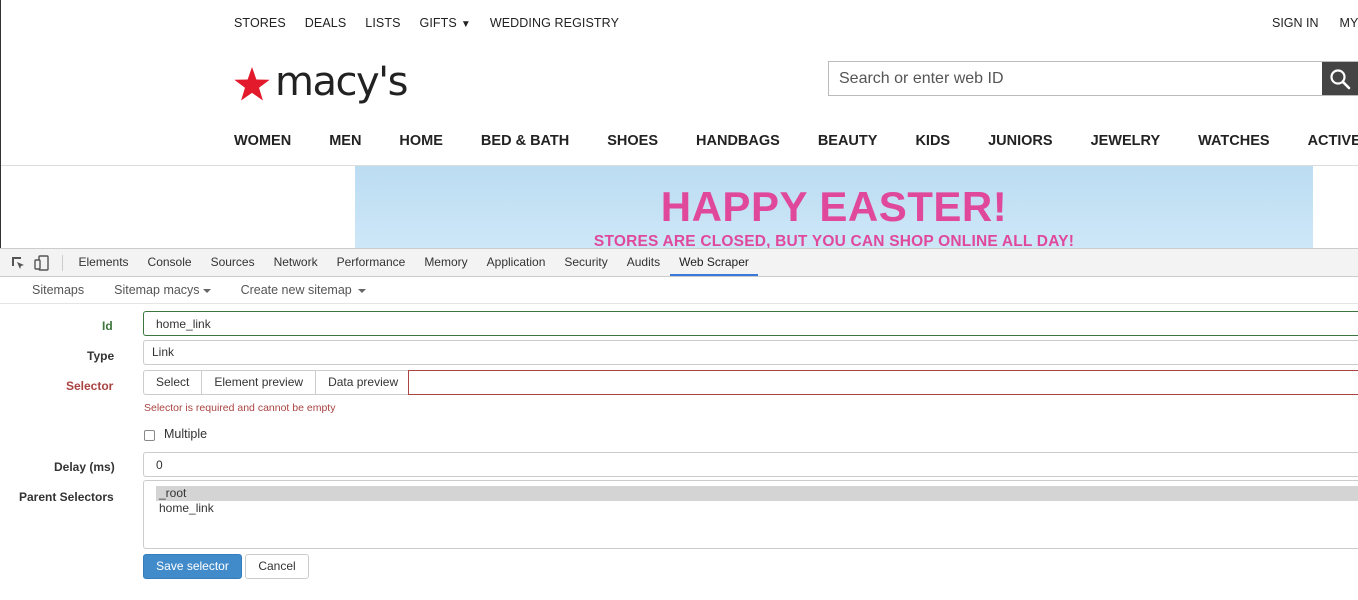  I want to click on utility-nav-wedding-registry: WEDDING REGISTRY, so click(554, 23).